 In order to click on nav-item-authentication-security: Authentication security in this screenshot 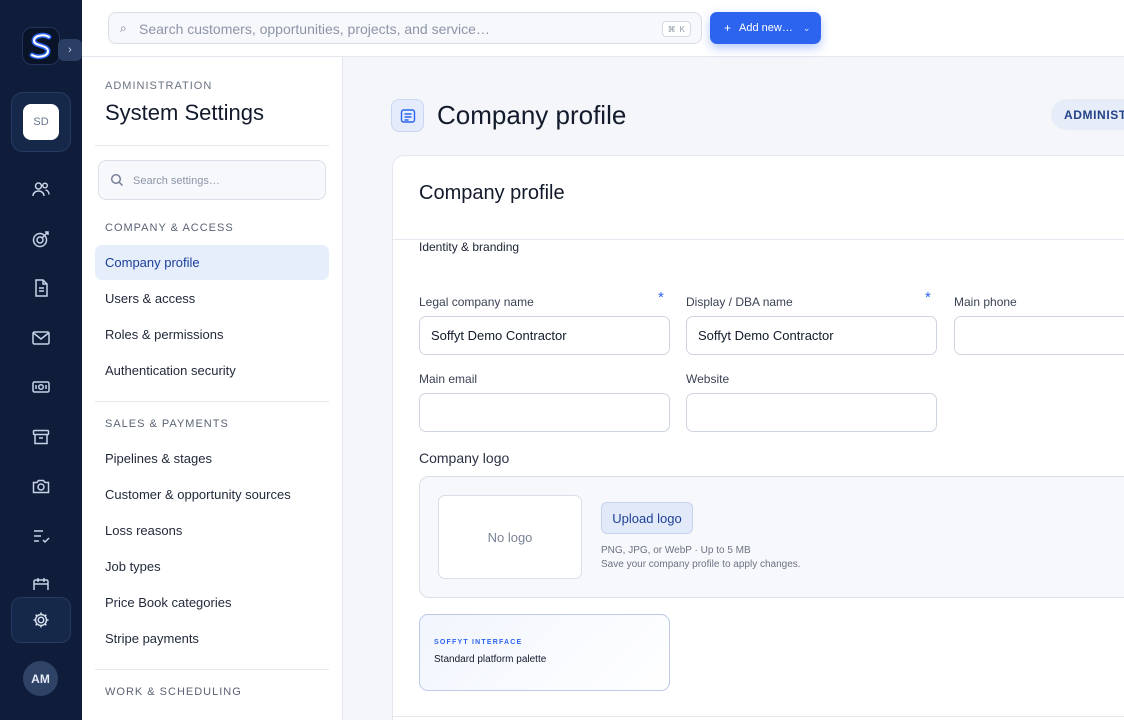, I will do `click(212, 370)`.